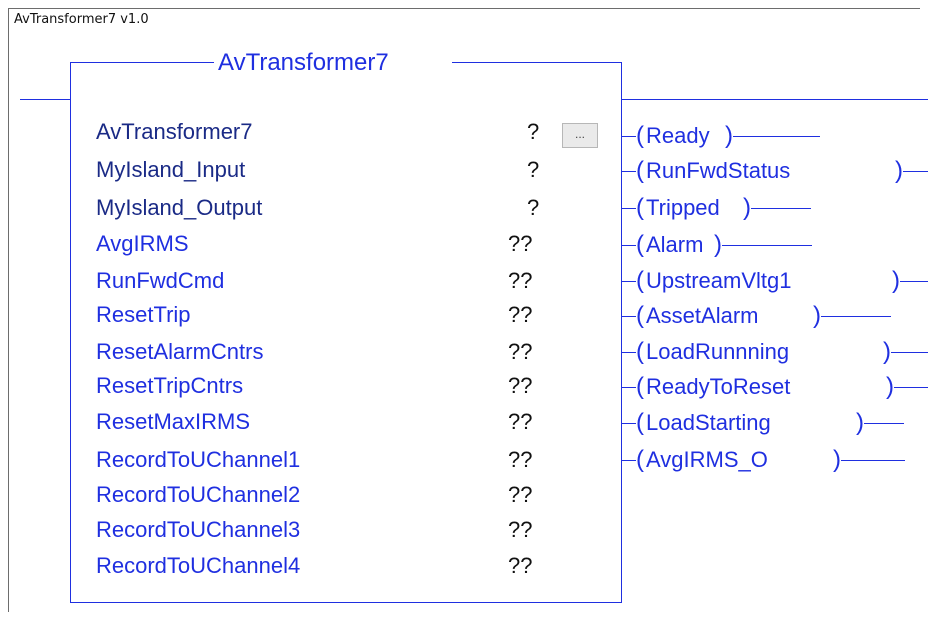 The height and width of the screenshot is (620, 928). Describe the element at coordinates (303, 62) in the screenshot. I see `block-title: AvTransformer7` at that location.